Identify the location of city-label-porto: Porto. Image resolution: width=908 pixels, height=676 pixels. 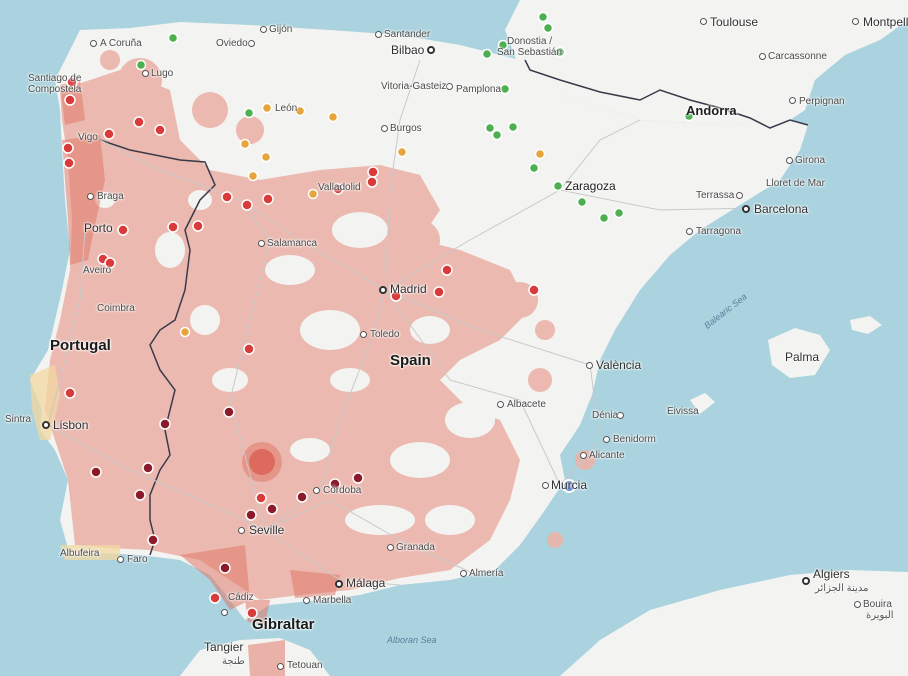
(98, 228).